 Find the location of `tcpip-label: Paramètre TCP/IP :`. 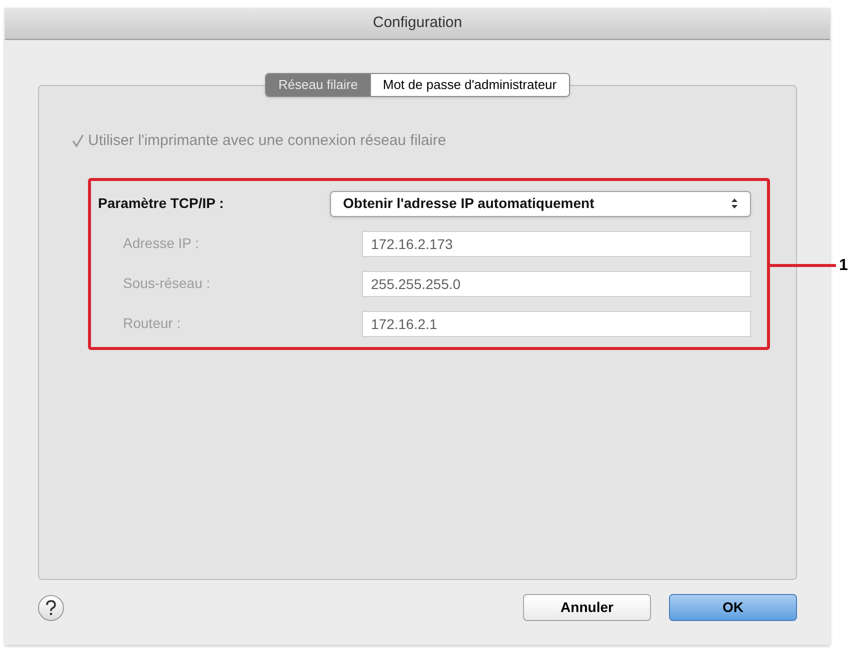

tcpip-label: Paramètre TCP/IP : is located at coordinates (161, 203).